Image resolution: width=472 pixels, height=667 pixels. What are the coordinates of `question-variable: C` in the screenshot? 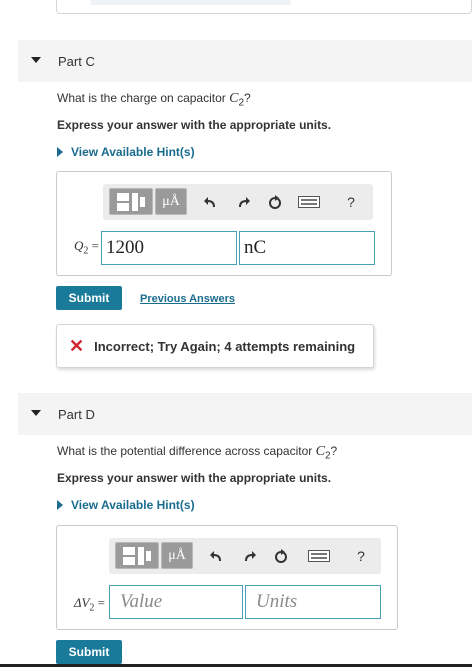 It's located at (320, 451).